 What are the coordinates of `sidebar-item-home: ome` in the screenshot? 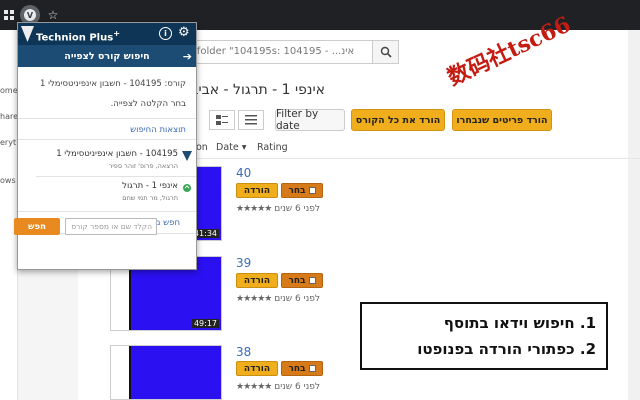 It's located at (9, 90).